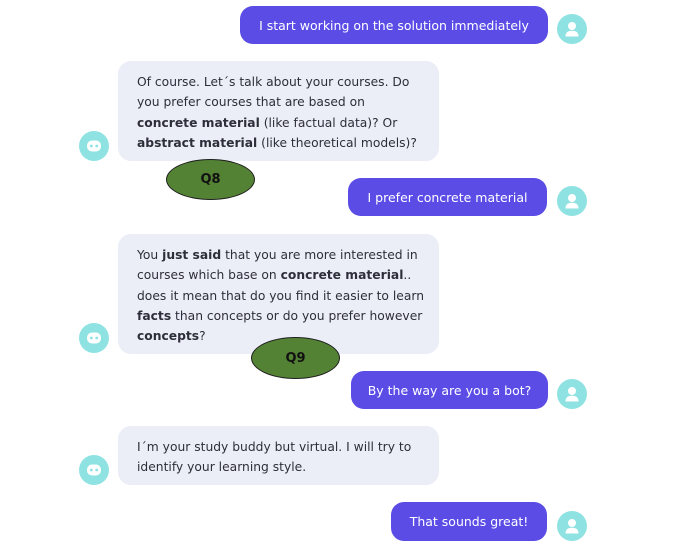  What do you see at coordinates (337, 142) in the screenshot?
I see `message-text: (like theoretical models)?` at bounding box center [337, 142].